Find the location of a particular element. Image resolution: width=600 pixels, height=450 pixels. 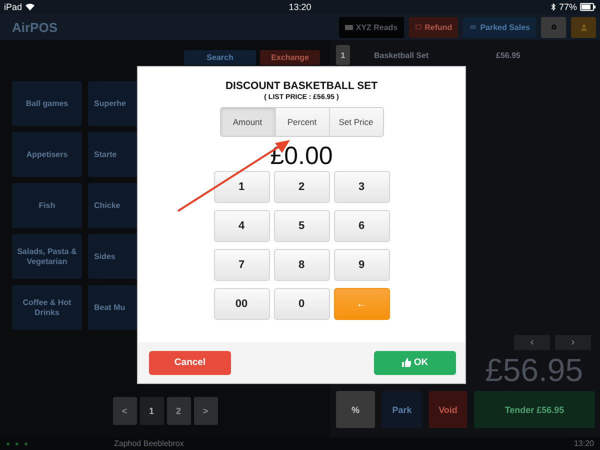

order-total: £56.95 is located at coordinates (534, 370).